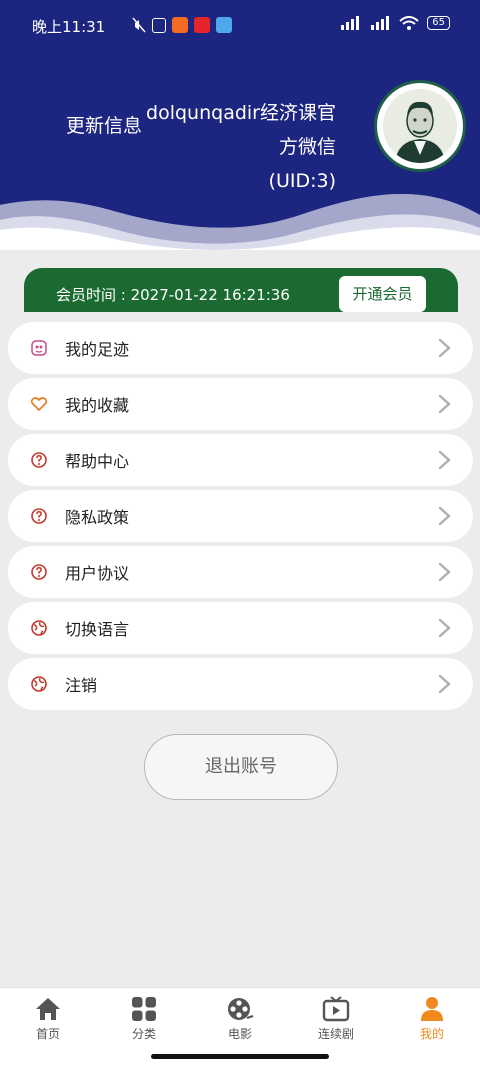 This screenshot has width=480, height=1067. Describe the element at coordinates (143, 1034) in the screenshot. I see `tab-label: 分类` at that location.